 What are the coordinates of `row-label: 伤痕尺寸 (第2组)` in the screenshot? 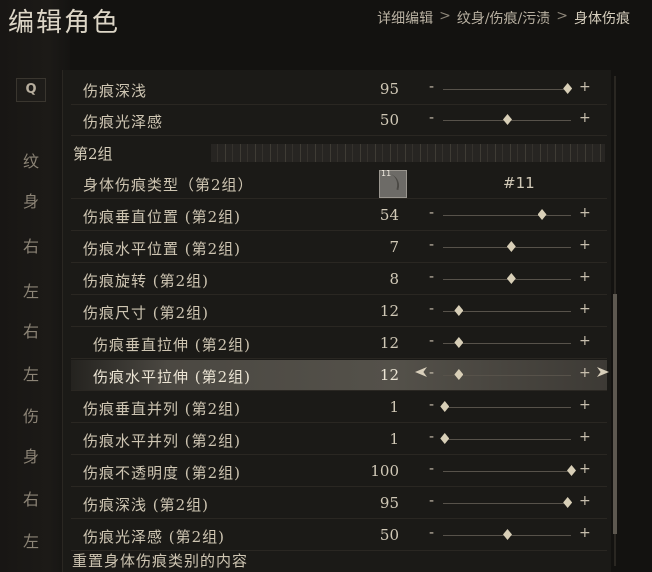 It's located at (146, 313).